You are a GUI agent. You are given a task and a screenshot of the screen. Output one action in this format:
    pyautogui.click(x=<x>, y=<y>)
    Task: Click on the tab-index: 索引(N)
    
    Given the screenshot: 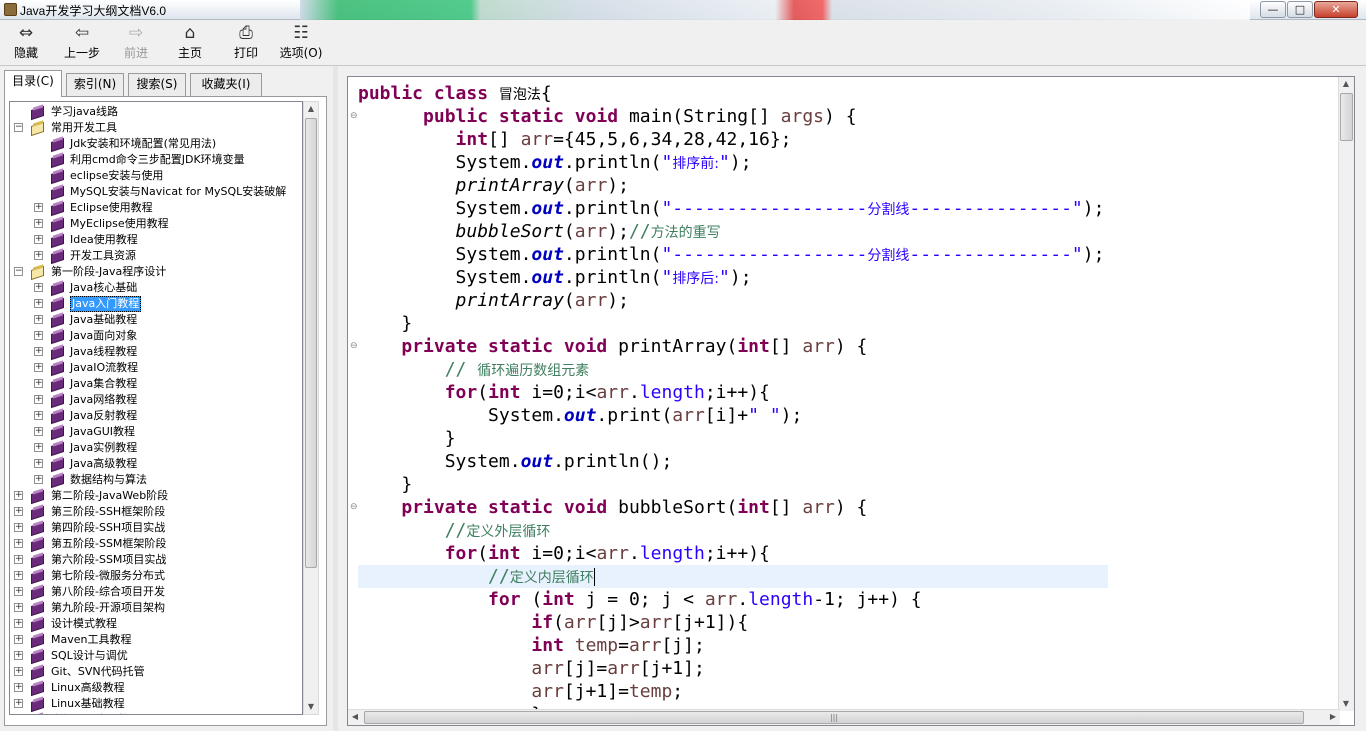 What is the action you would take?
    pyautogui.click(x=95, y=84)
    